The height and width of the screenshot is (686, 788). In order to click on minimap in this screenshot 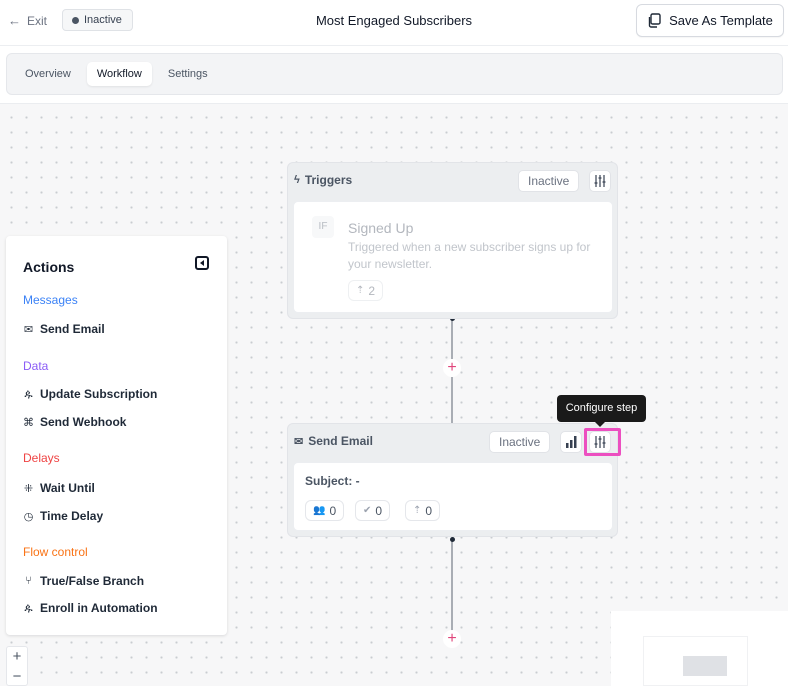, I will do `click(699, 648)`.